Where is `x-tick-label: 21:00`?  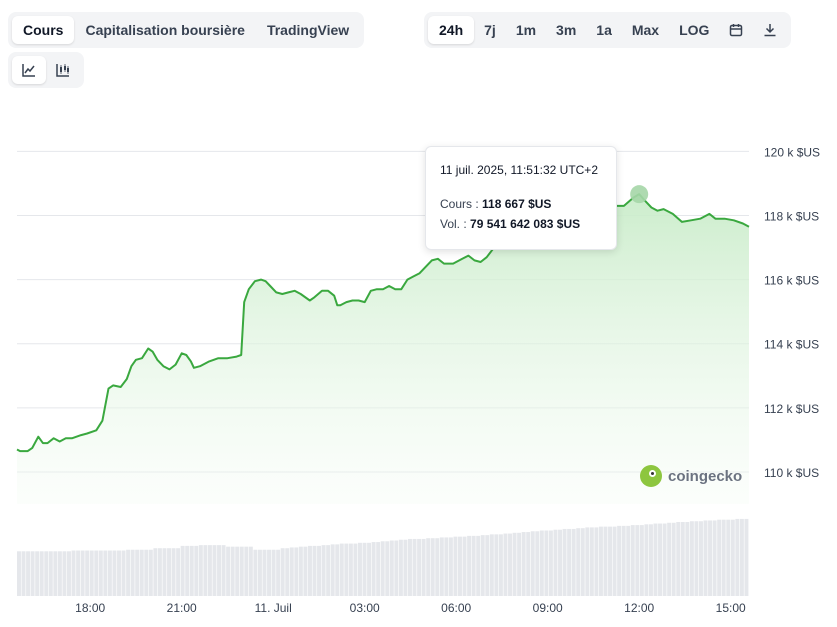
x-tick-label: 21:00 is located at coordinates (182, 608).